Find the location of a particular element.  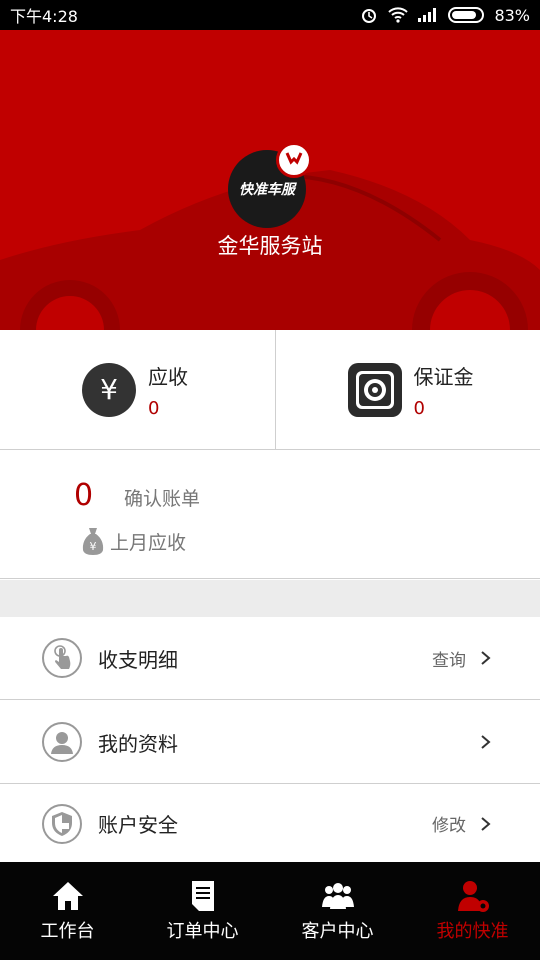

shield-icon is located at coordinates (62, 823).